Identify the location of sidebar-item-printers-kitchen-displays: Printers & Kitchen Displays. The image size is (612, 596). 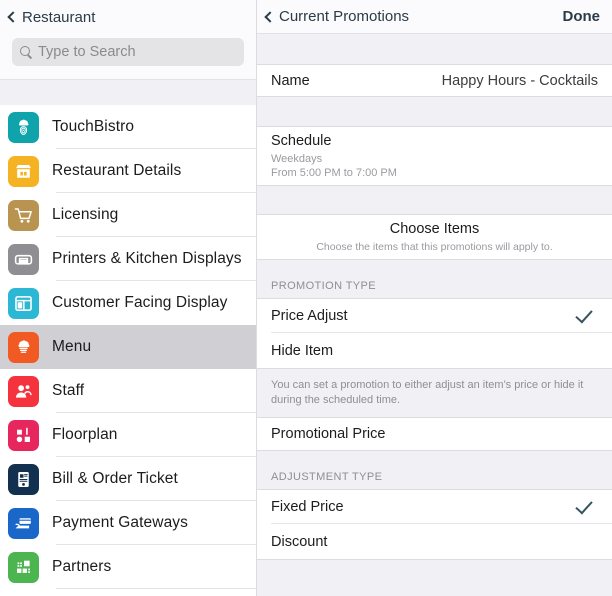
(128, 259).